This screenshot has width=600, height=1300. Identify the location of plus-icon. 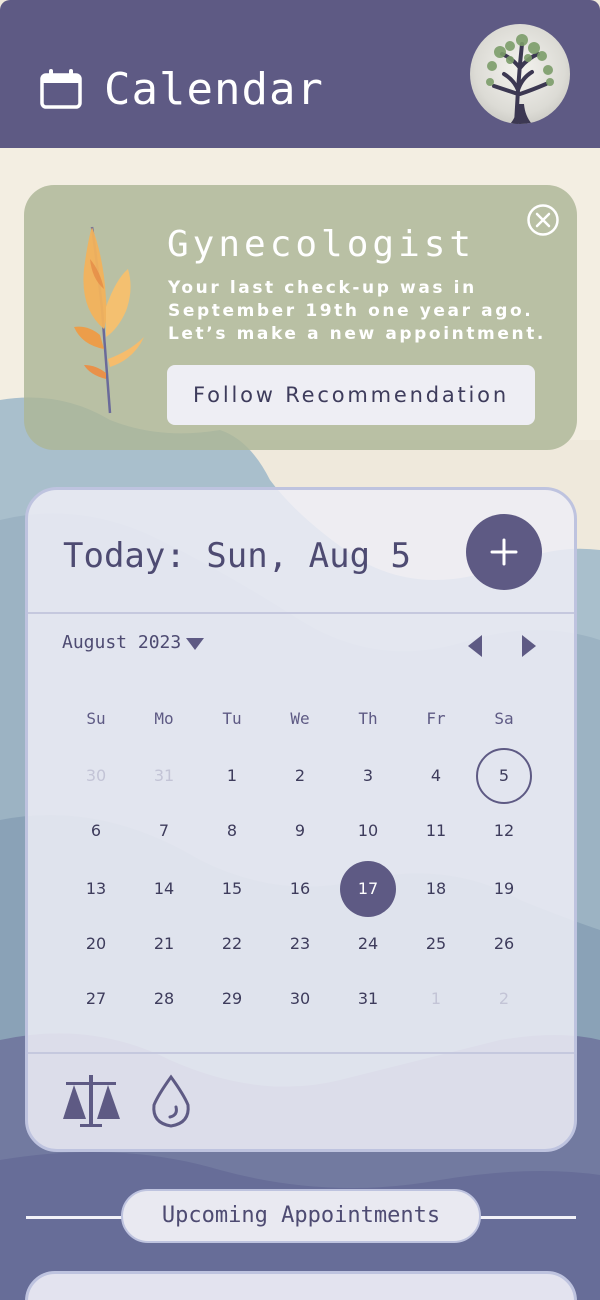
(504, 552).